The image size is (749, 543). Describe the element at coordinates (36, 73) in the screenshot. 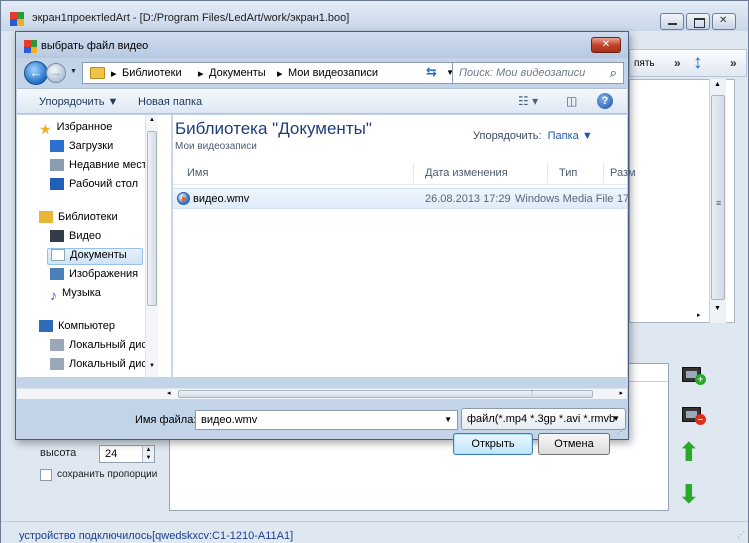

I see `back-arrow-icon: ←` at that location.